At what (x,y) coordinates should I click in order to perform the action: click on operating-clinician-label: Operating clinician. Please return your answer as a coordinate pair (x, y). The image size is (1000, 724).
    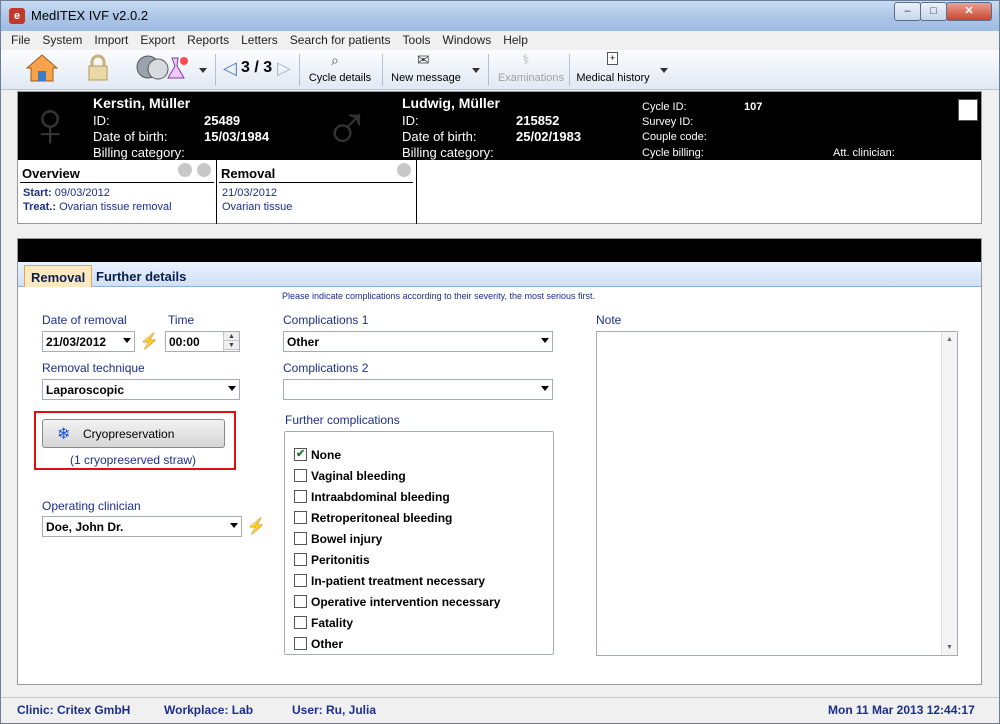
    Looking at the image, I should click on (91, 506).